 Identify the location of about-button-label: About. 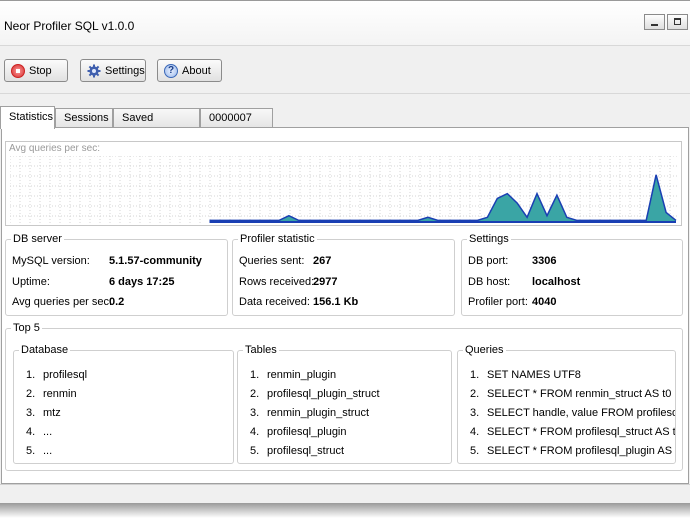
(196, 70).